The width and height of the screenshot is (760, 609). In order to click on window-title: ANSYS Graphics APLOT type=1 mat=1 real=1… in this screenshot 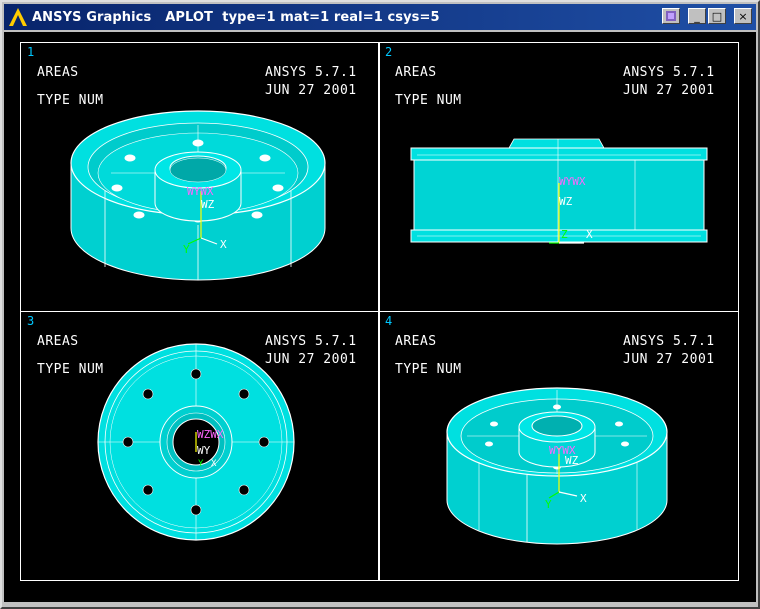, I will do `click(236, 17)`.